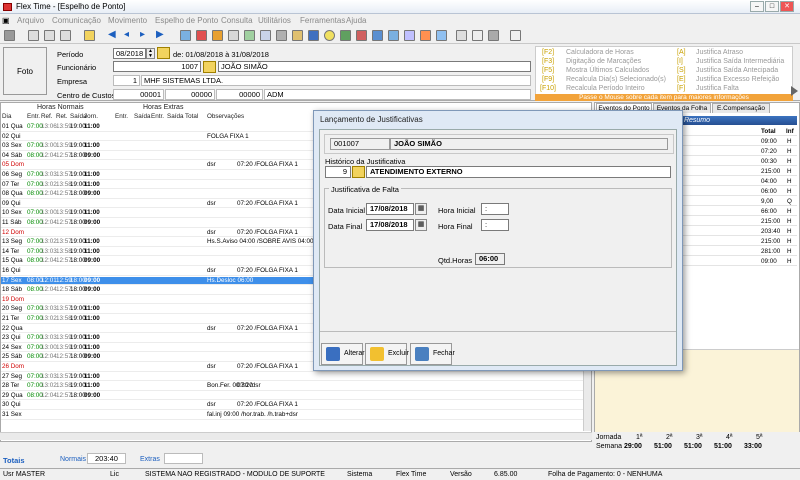  What do you see at coordinates (356, 20) in the screenshot?
I see `menu-ajuda: Ajuda` at bounding box center [356, 20].